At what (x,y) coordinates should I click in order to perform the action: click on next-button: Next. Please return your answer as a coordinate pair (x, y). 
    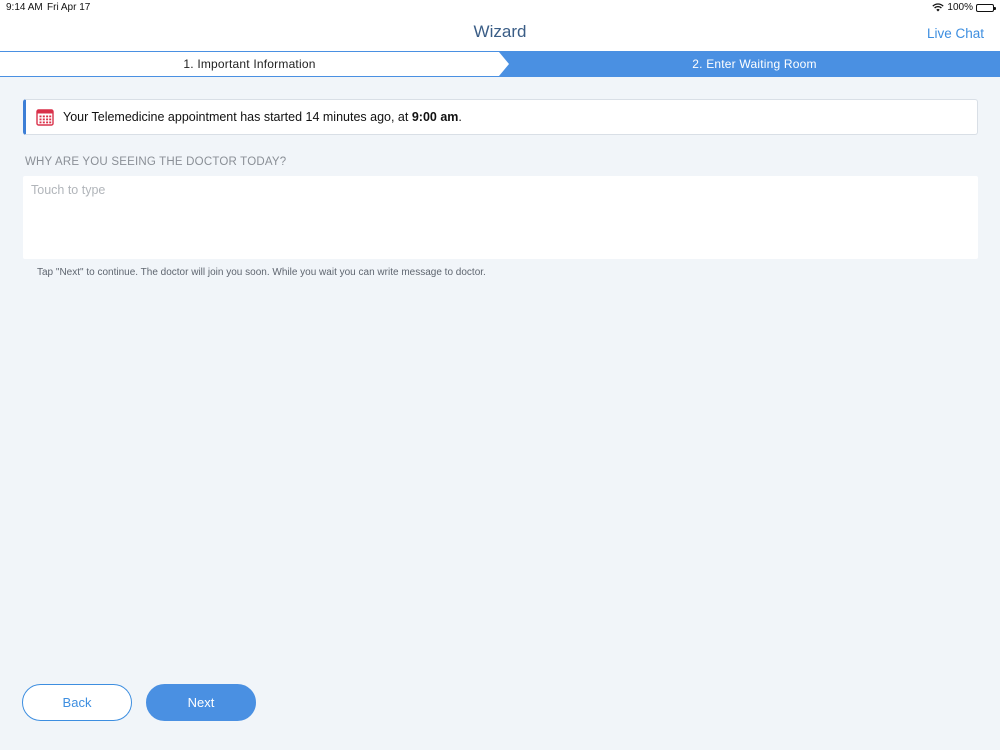
    Looking at the image, I should click on (201, 702).